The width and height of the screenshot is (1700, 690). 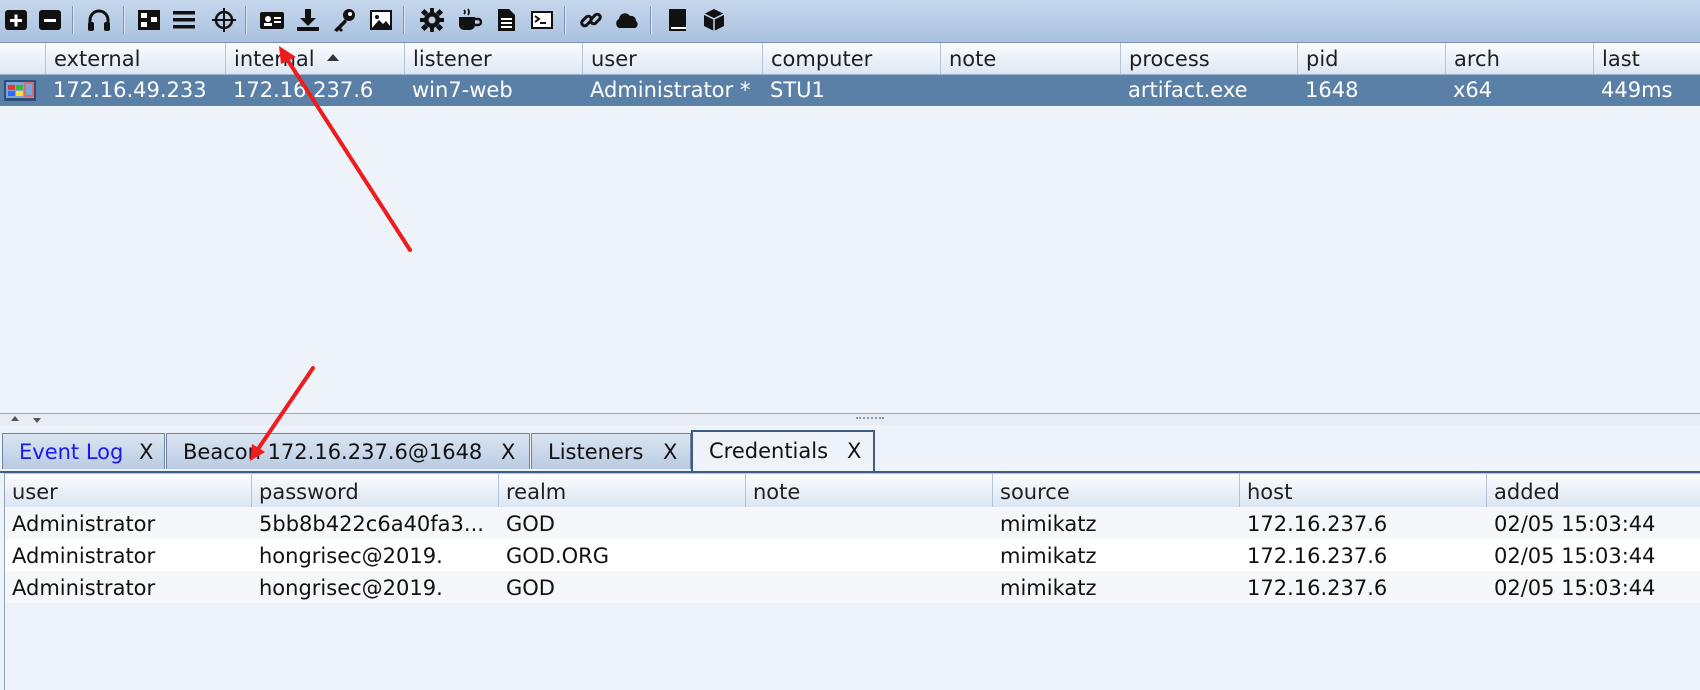 What do you see at coordinates (1371, 58) in the screenshot?
I see `column-header-pid: pid` at bounding box center [1371, 58].